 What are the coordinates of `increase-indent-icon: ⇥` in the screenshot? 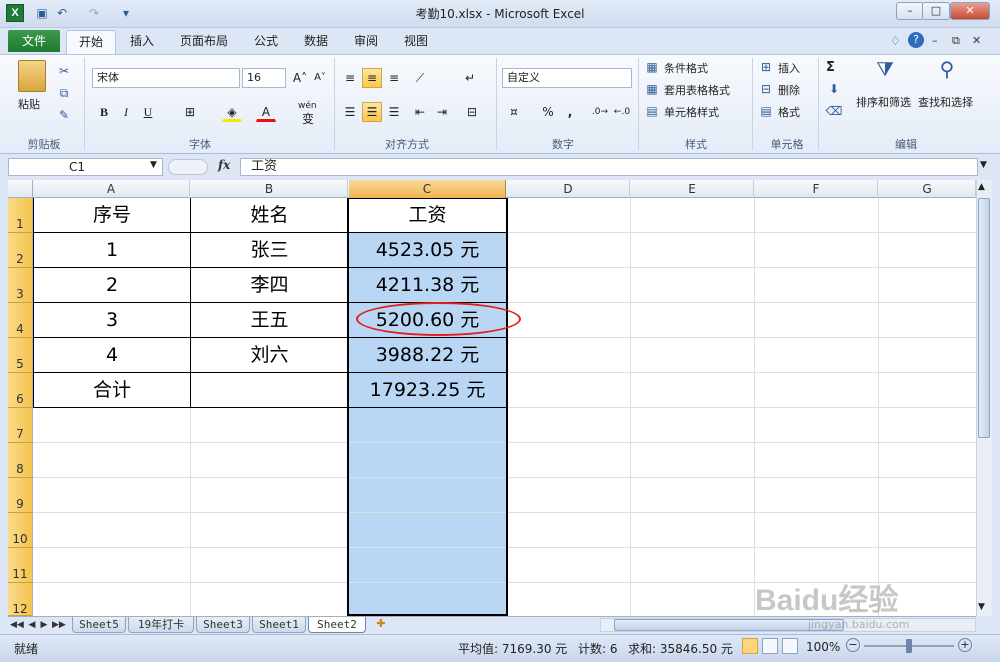 It's located at (442, 112).